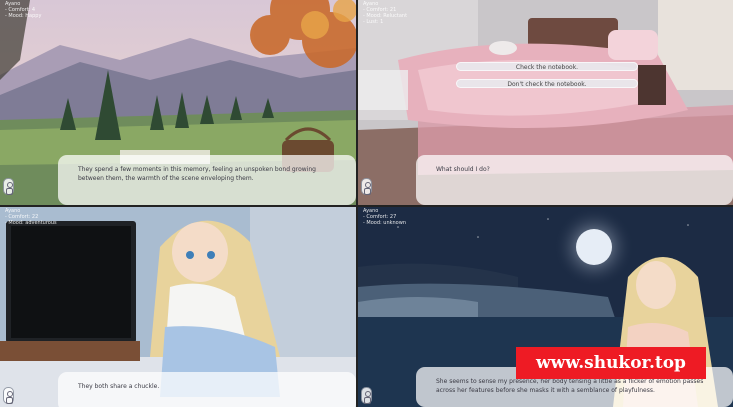 Image resolution: width=733 pixels, height=407 pixels. I want to click on character-stats: Ayano - Comfort: 22 - Mood: adventurous, so click(31, 217).